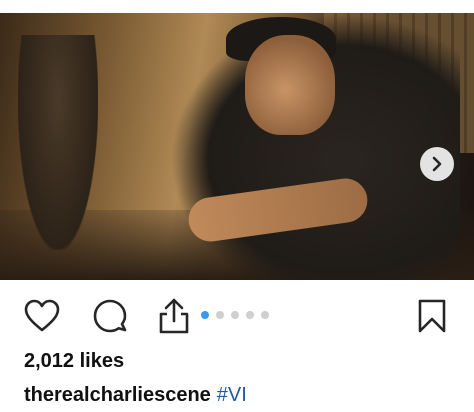 The image size is (474, 412). What do you see at coordinates (232, 395) in the screenshot?
I see `caption-hashtag: #VI` at bounding box center [232, 395].